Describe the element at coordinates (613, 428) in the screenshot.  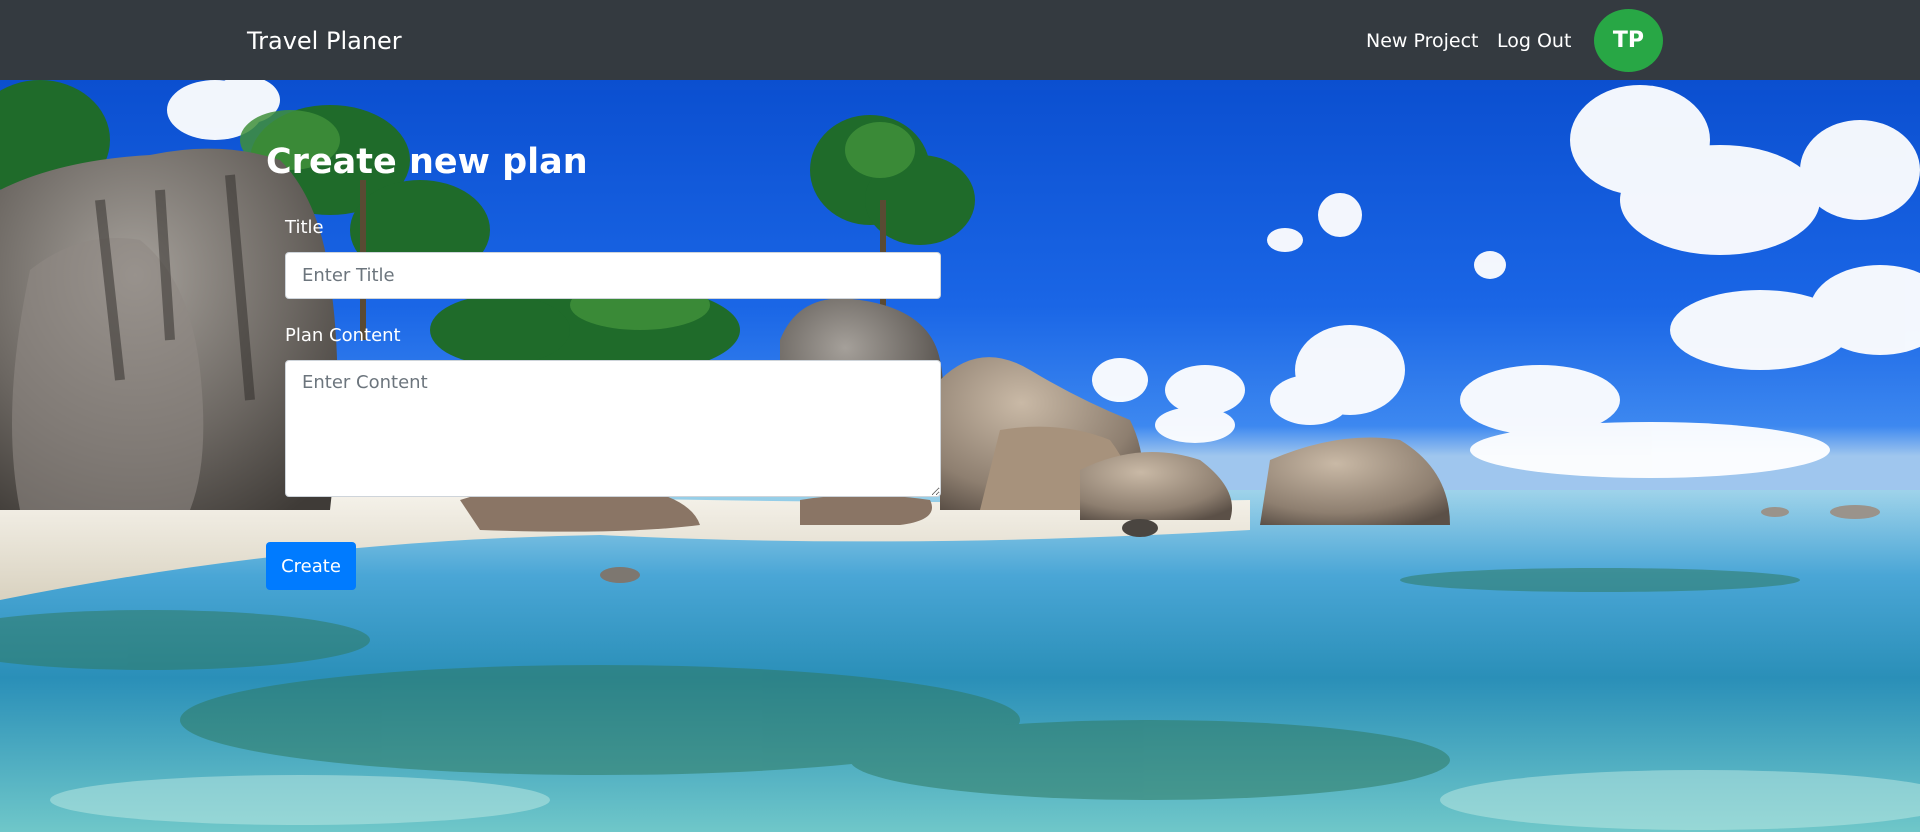
I see `plan-content-textarea` at that location.